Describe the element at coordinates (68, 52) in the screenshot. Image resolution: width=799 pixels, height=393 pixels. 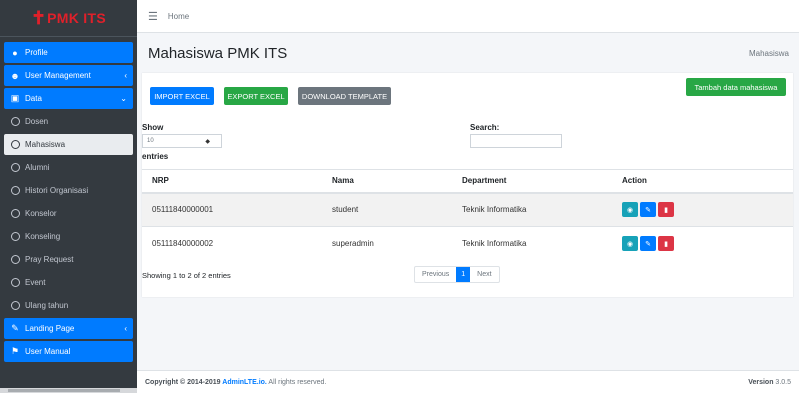
I see `sidebar-item-profile: ● Profile` at that location.